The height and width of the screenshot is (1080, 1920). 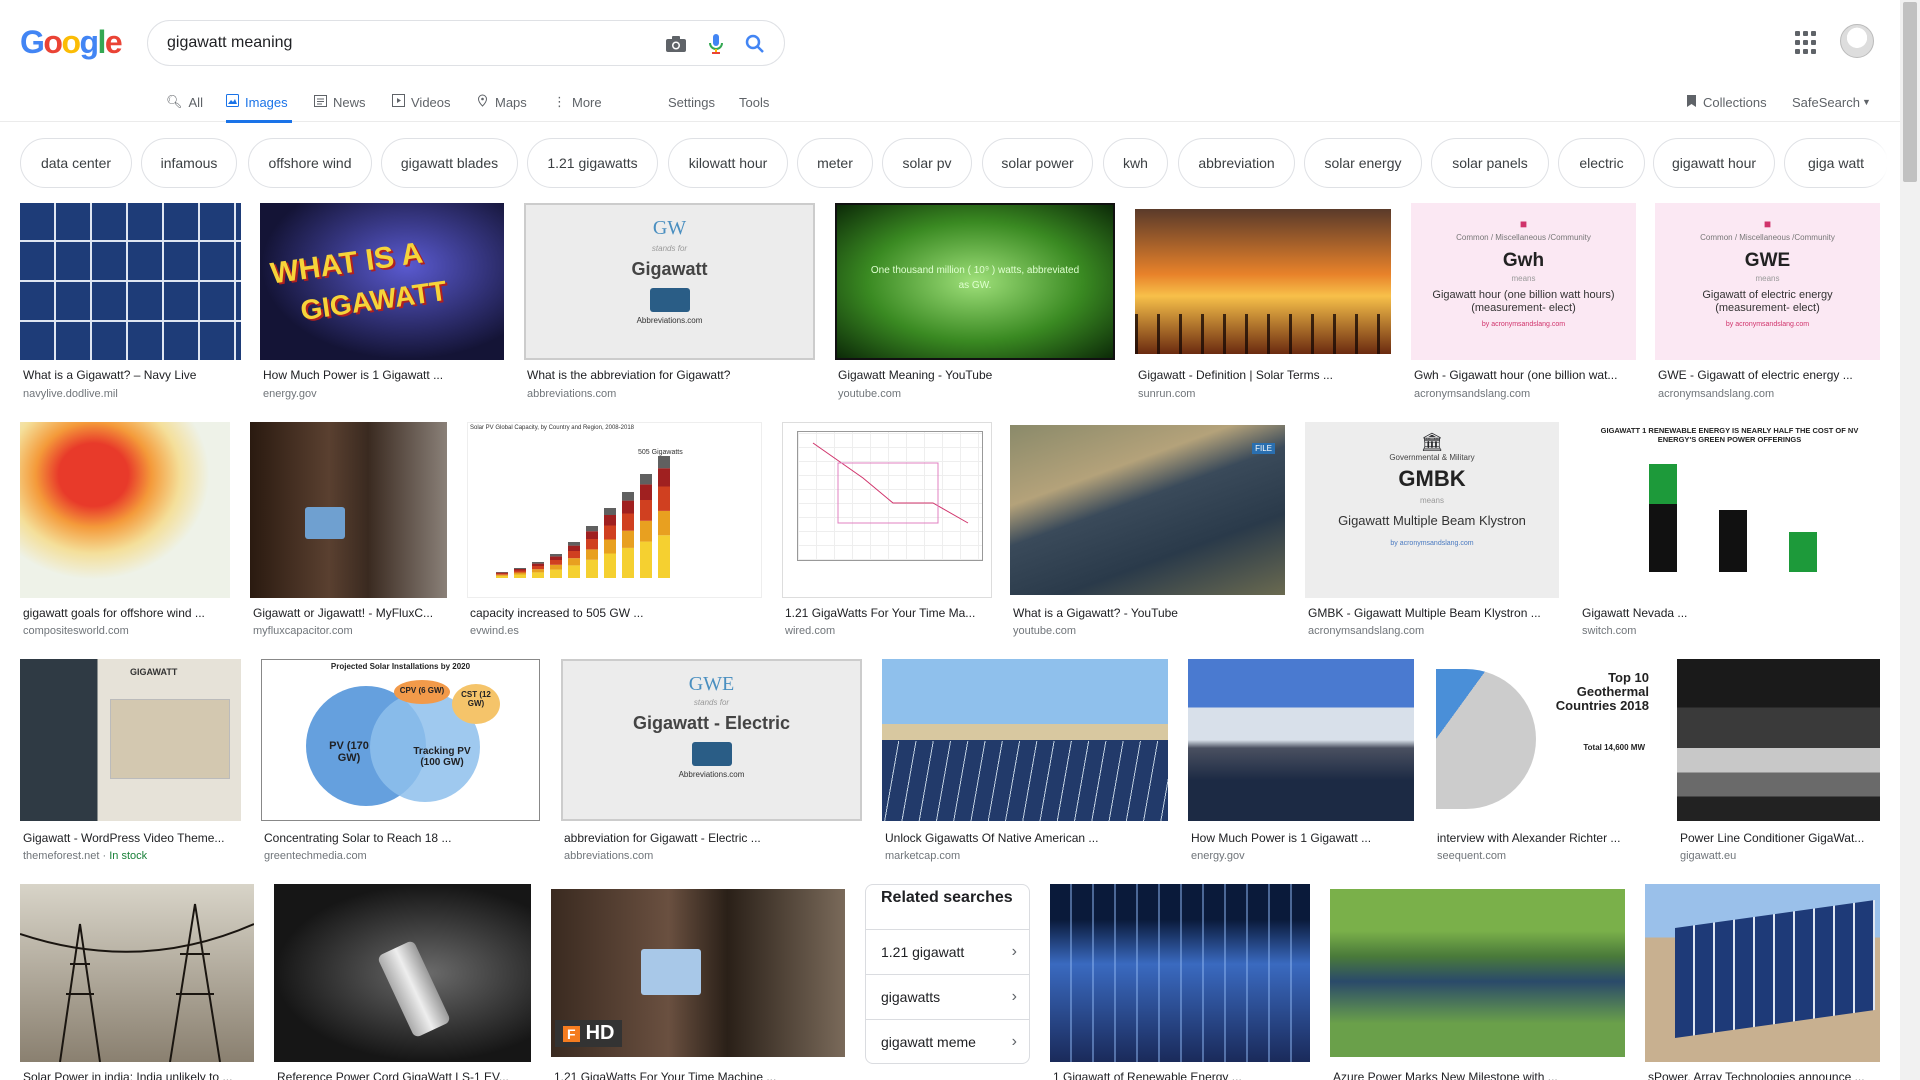 I want to click on tab-more: ⋮ More, so click(x=577, y=102).